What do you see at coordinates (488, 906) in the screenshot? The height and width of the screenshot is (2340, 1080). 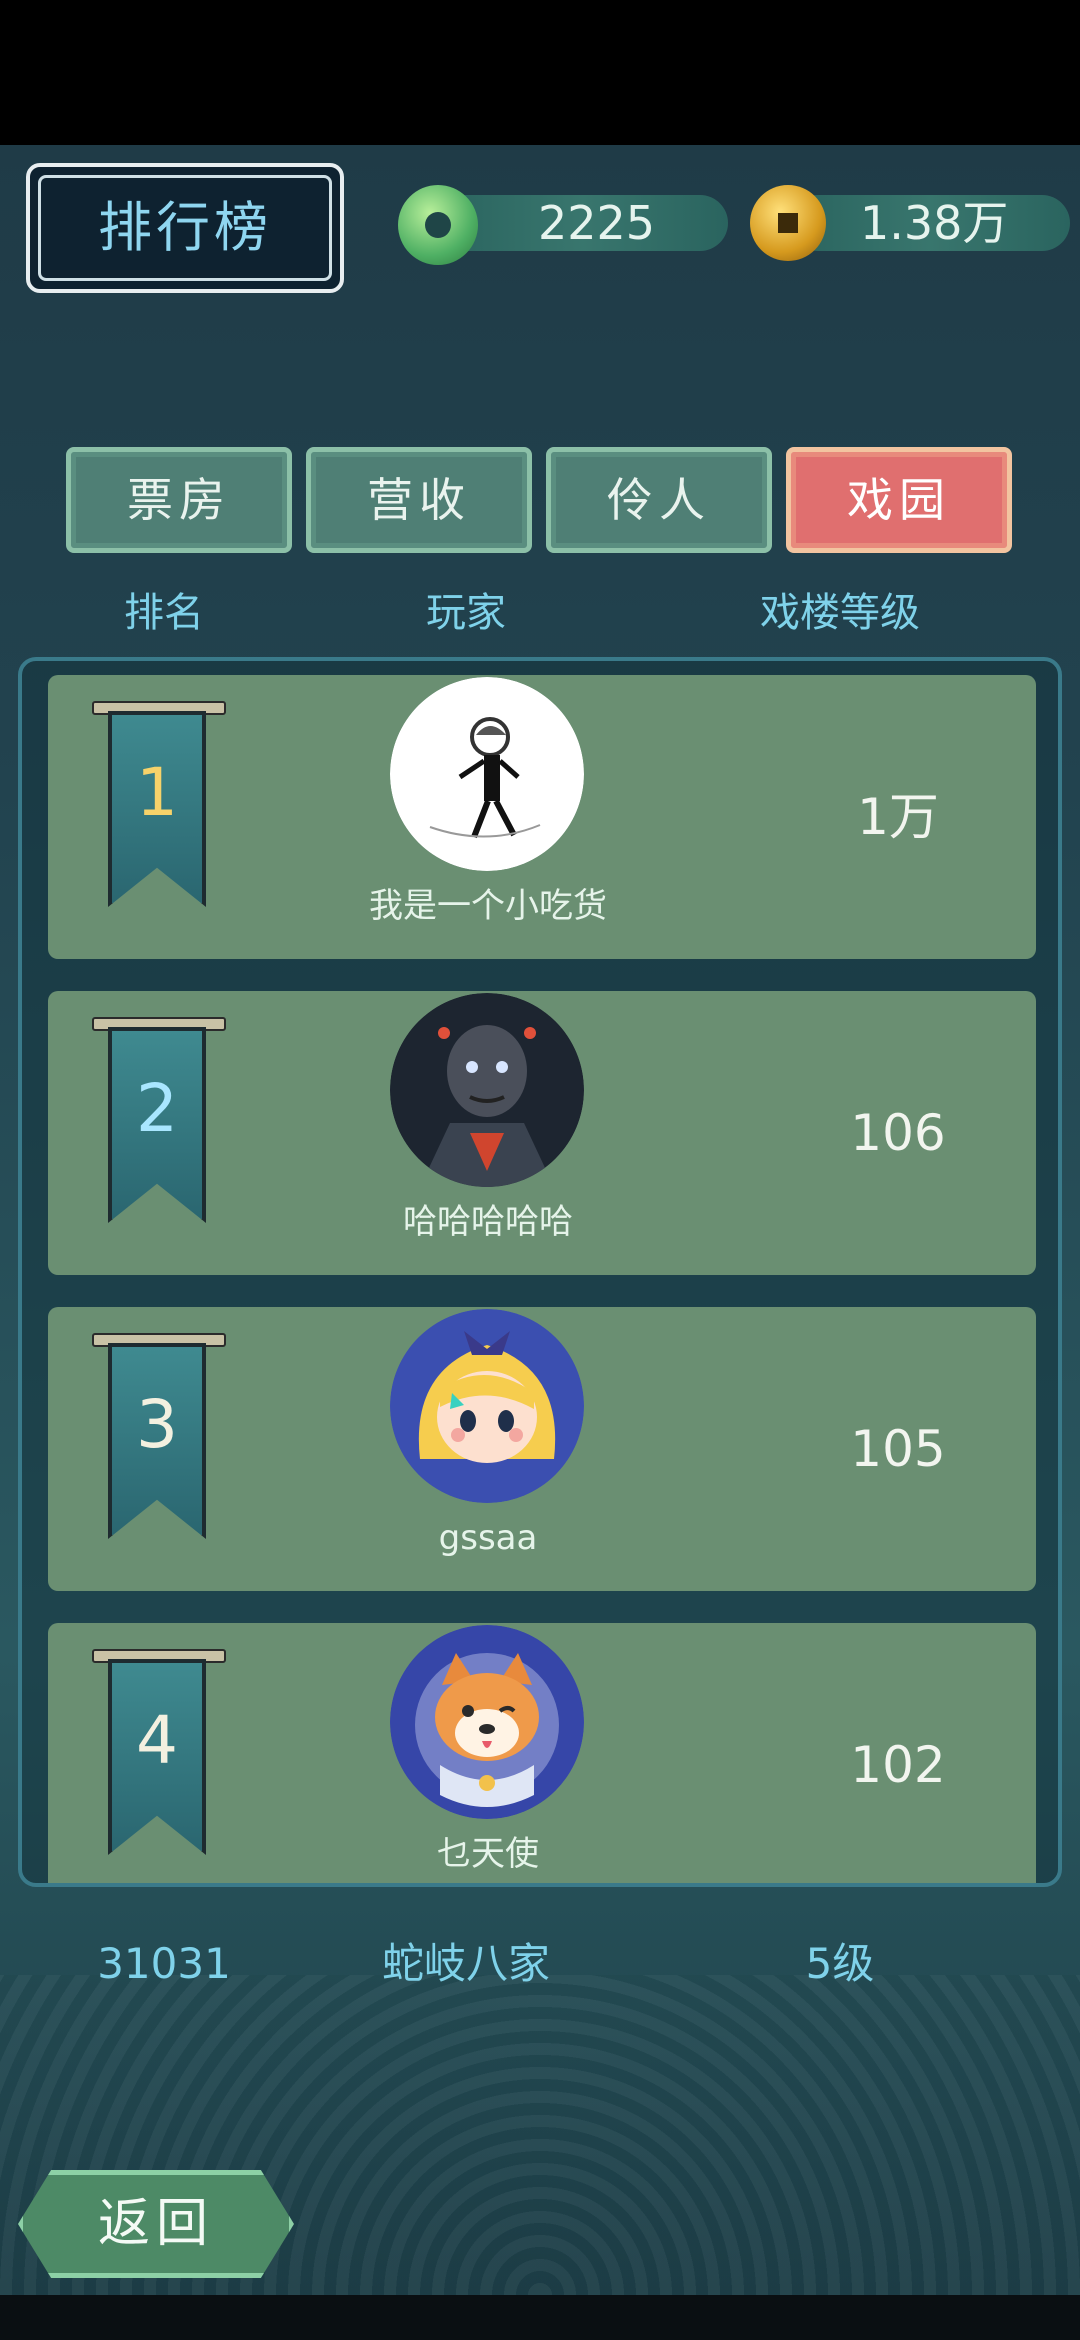 I see `player-name: 我是一个小吃货` at bounding box center [488, 906].